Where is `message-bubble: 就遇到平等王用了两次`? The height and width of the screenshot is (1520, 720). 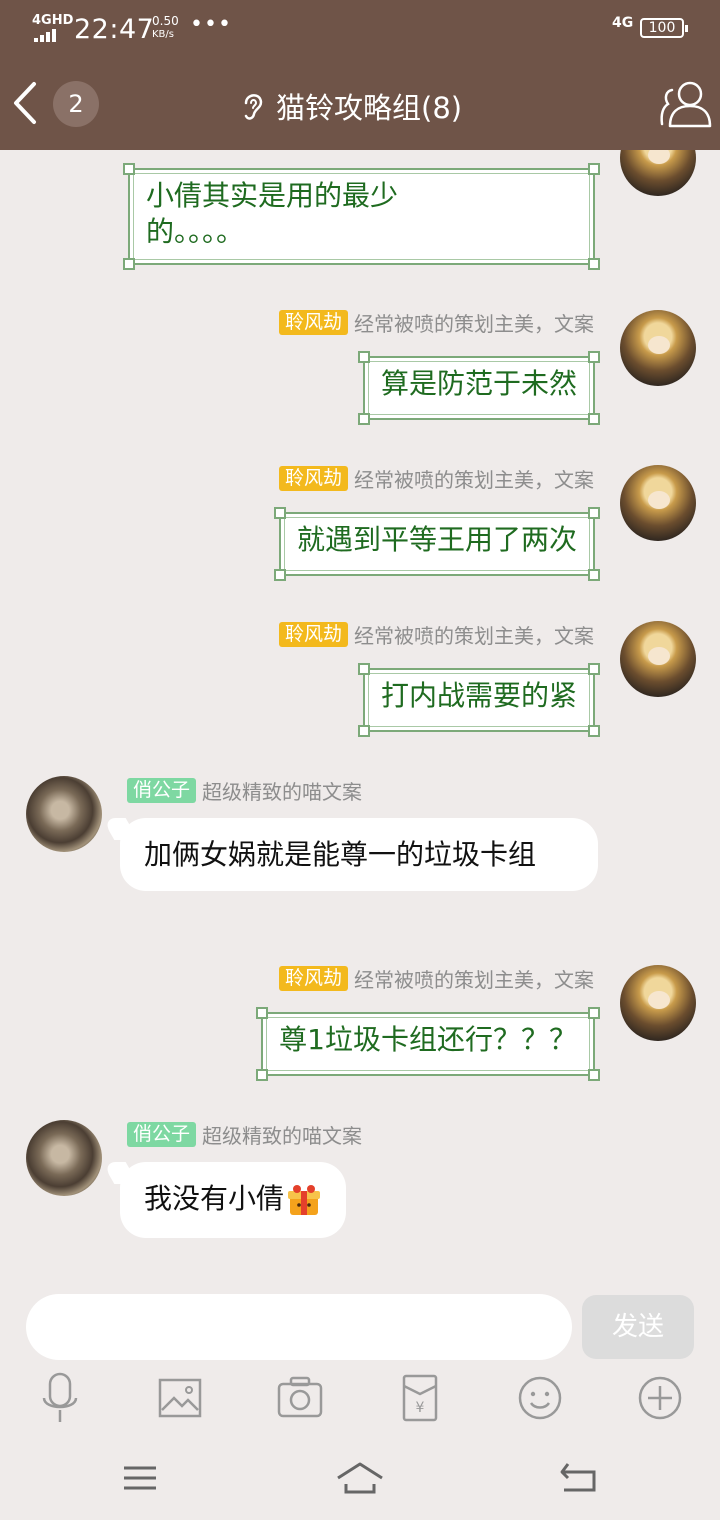
message-bubble: 就遇到平等王用了两次 is located at coordinates (436, 544).